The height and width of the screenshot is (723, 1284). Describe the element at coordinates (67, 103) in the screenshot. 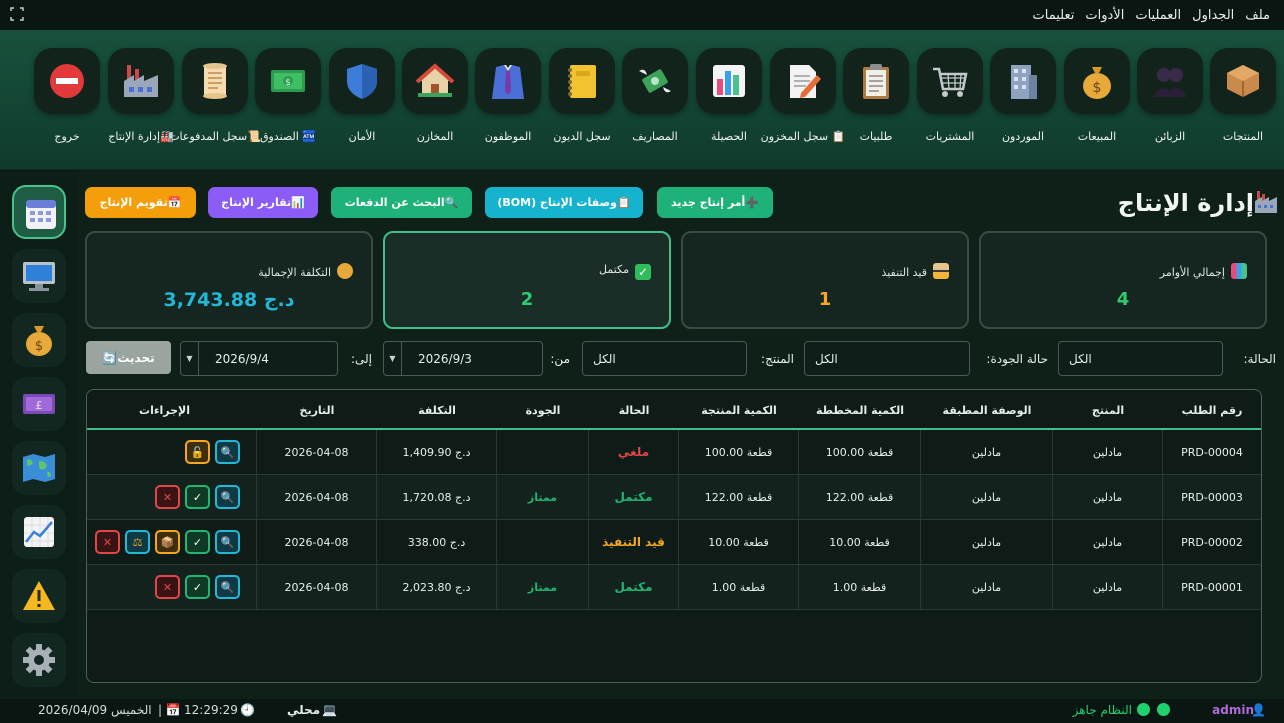

I see `toolbar-exit: خروج` at that location.